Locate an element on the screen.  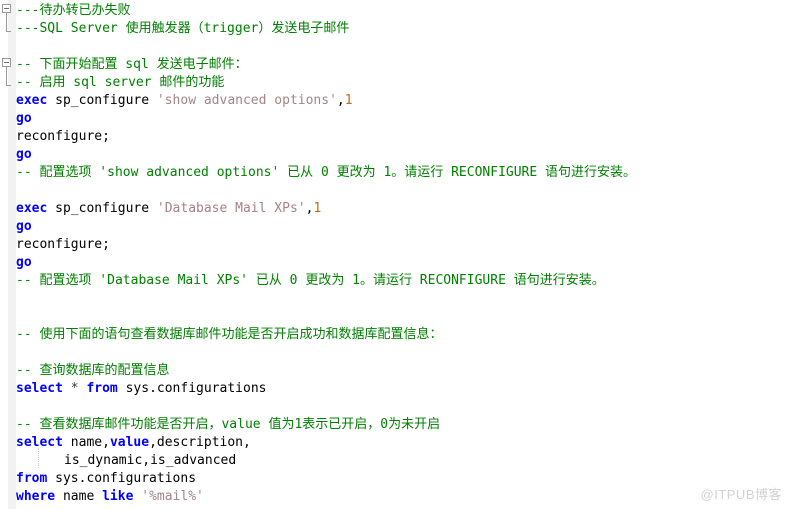
code-token: name, is located at coordinates (86, 442).